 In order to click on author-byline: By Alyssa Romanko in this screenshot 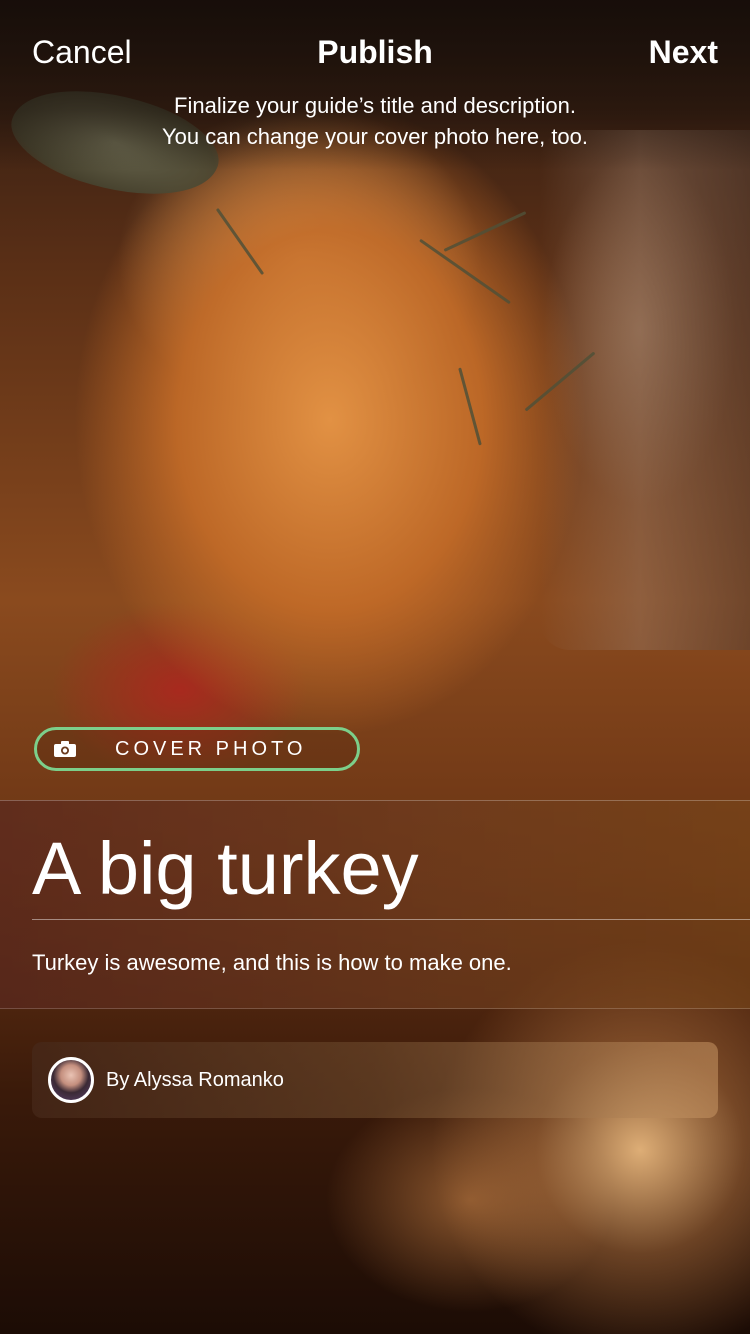, I will do `click(375, 1080)`.